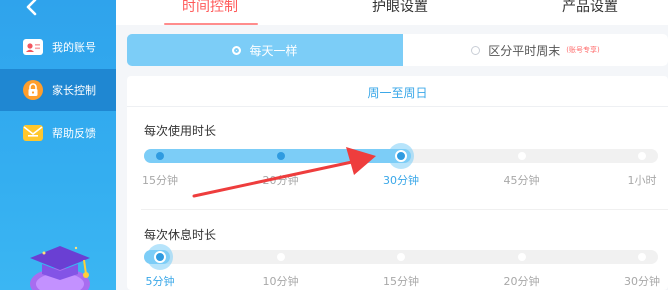 This screenshot has height=290, width=668. Describe the element at coordinates (211, 24) in the screenshot. I see `active-tab-underline` at that location.